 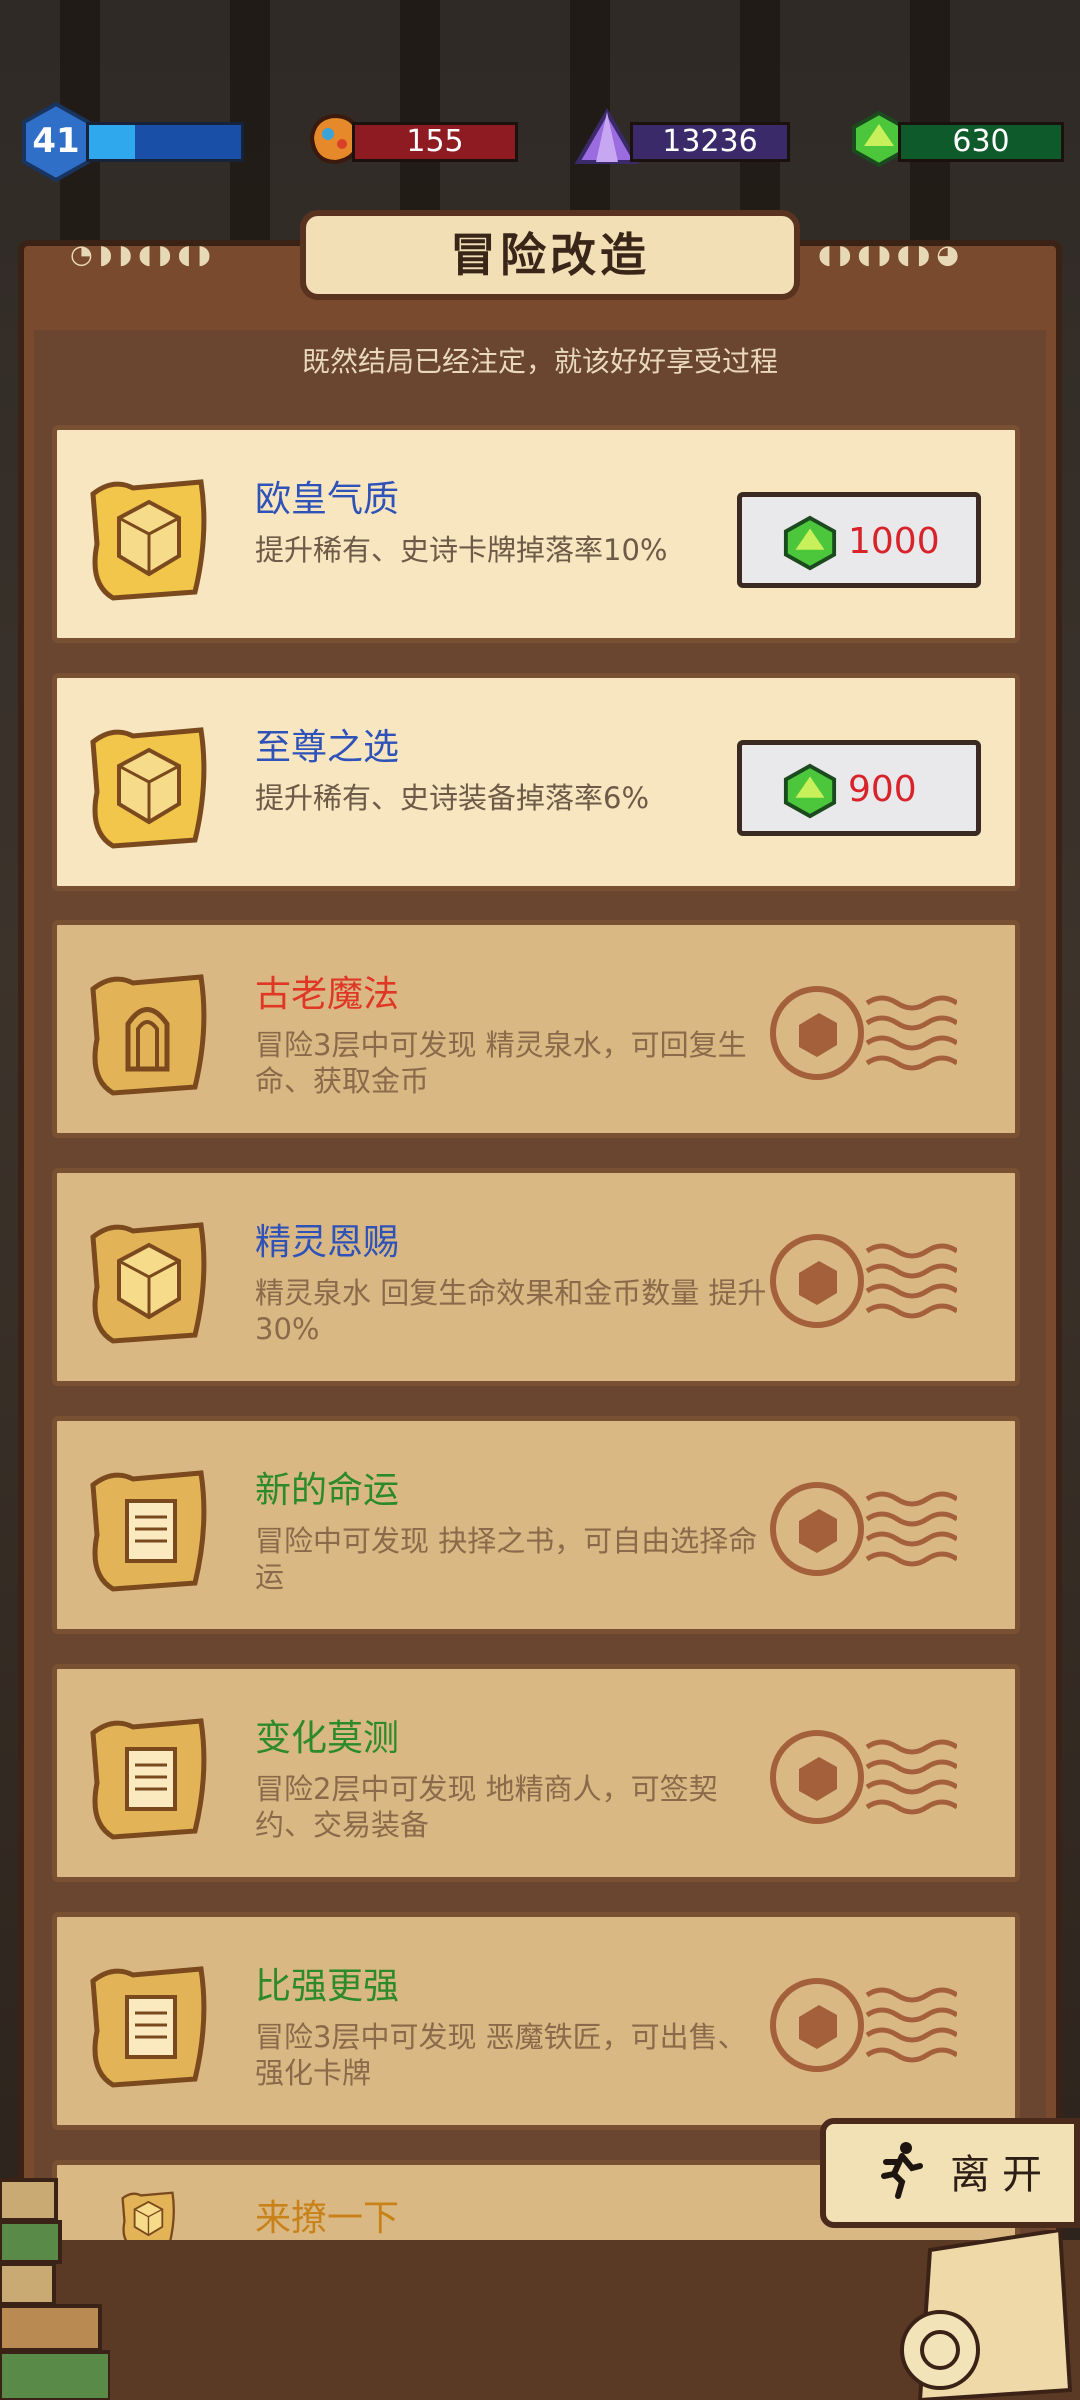 I want to click on card-title: 欧皇气质, so click(x=327, y=499).